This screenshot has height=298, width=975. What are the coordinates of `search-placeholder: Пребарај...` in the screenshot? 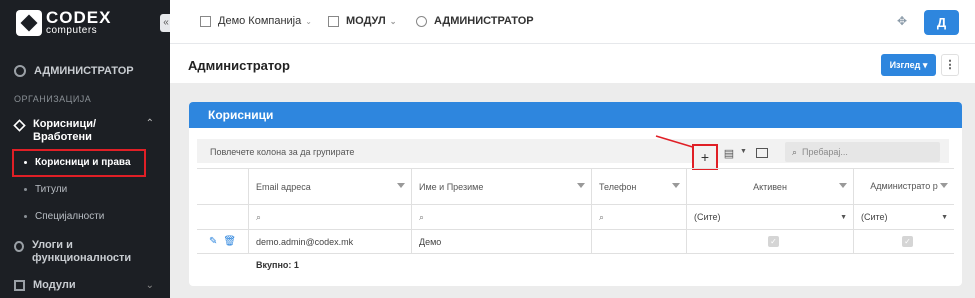 It's located at (825, 152).